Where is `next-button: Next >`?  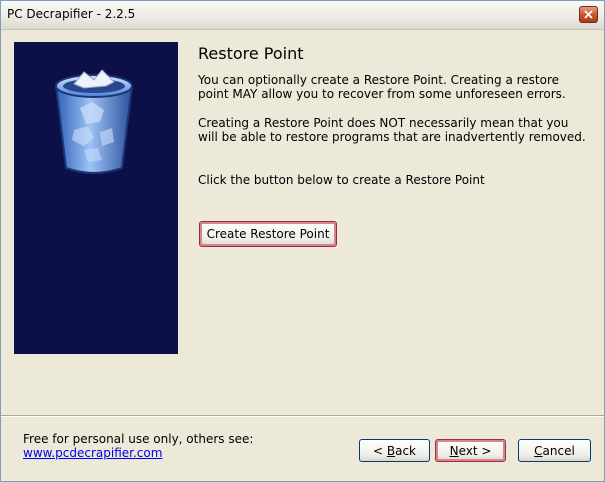 next-button: Next > is located at coordinates (470, 450).